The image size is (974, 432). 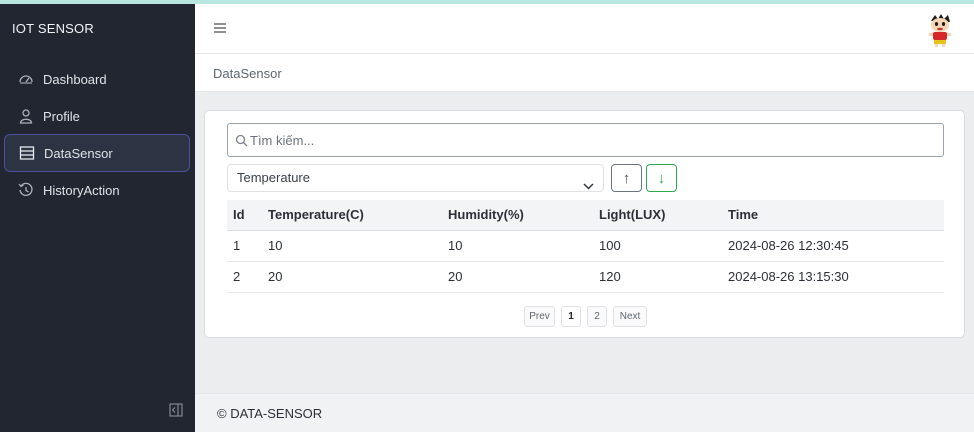 I want to click on breadcrumb-bar: DataSensor, so click(x=584, y=73).